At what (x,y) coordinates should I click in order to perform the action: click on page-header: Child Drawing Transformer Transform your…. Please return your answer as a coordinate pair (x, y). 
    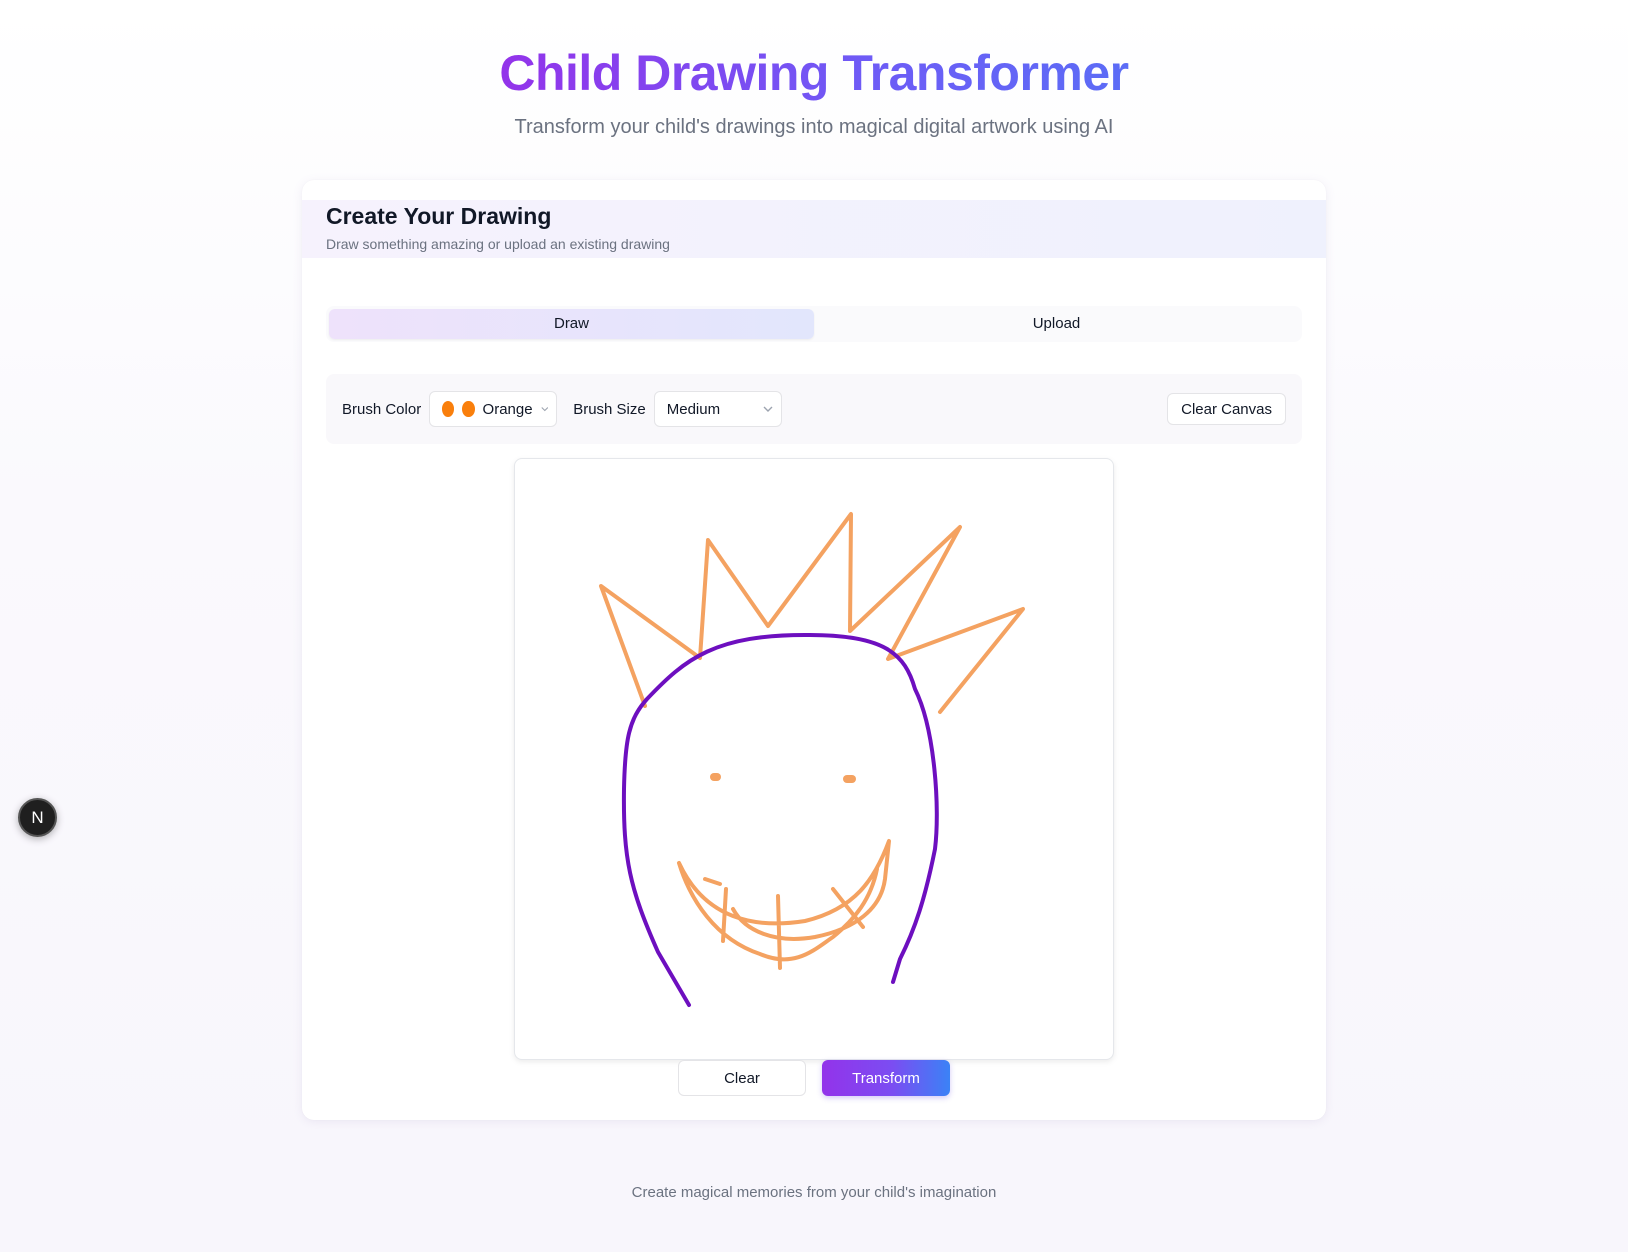
    Looking at the image, I should click on (814, 89).